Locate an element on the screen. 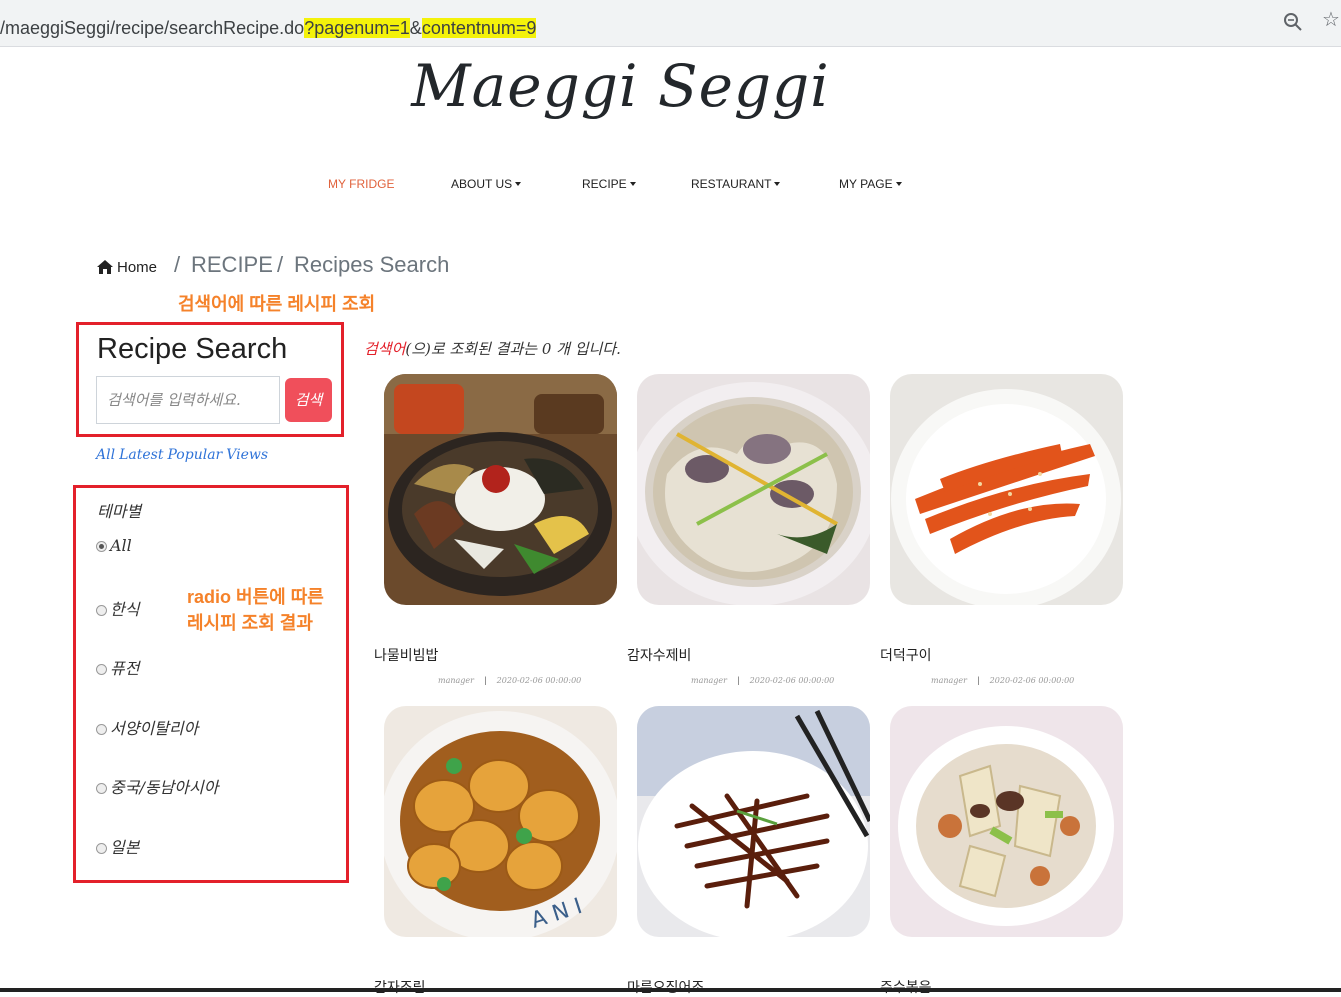 The width and height of the screenshot is (1341, 997). site-logo: Maeggi Seggi is located at coordinates (620, 86).